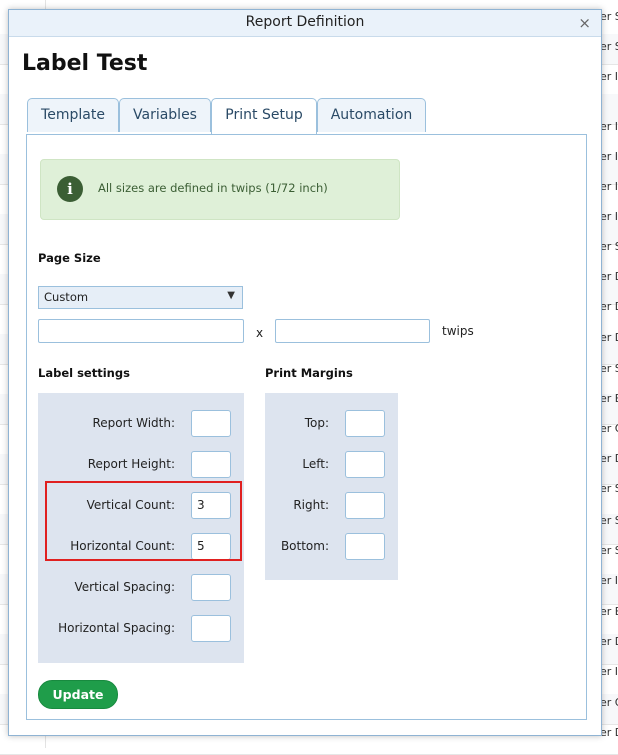  What do you see at coordinates (211, 464) in the screenshot?
I see `report-height-input` at bounding box center [211, 464].